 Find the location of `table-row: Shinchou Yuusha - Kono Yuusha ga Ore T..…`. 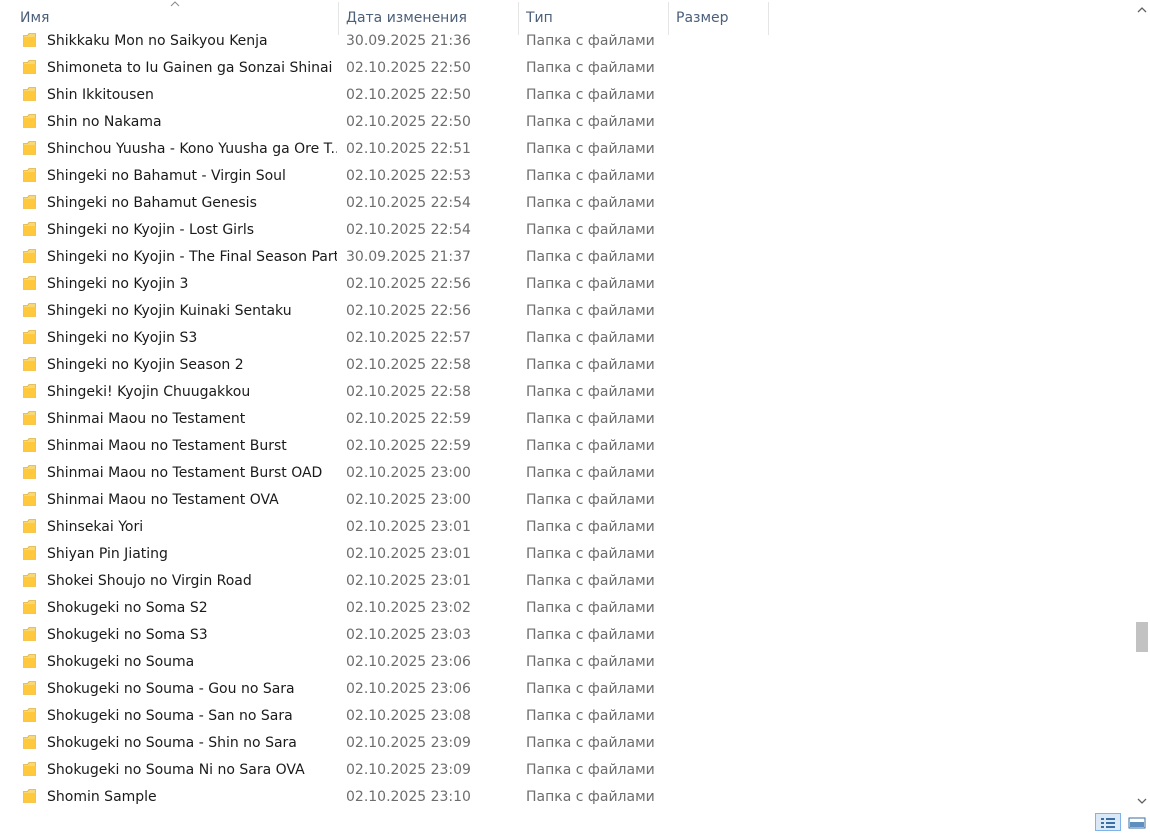

table-row: Shinchou Yuusha - Kono Yuusha ga Ore T..… is located at coordinates (393, 149).